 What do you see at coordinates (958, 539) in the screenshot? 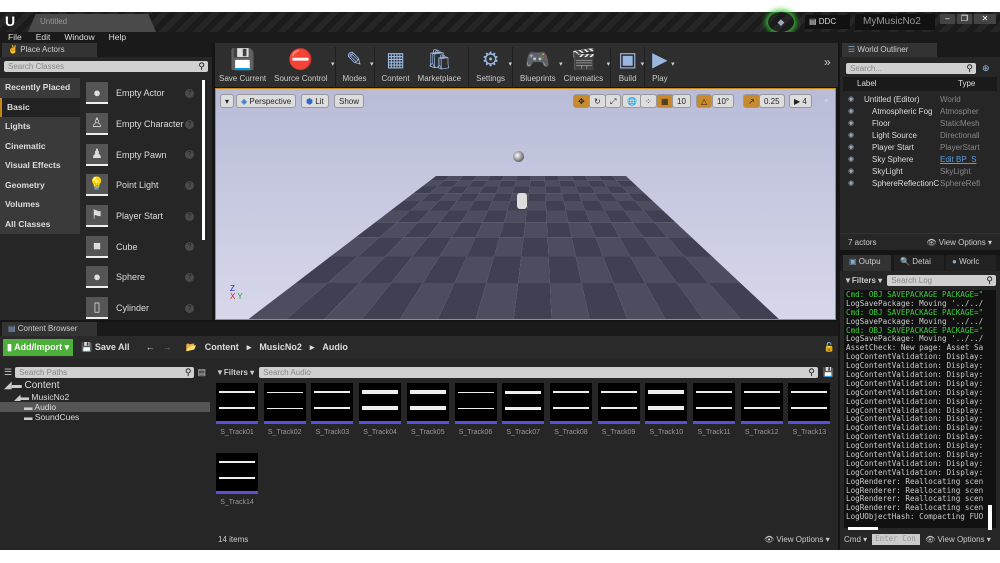
I see `log-view-options: 👁 View Options ▾` at bounding box center [958, 539].